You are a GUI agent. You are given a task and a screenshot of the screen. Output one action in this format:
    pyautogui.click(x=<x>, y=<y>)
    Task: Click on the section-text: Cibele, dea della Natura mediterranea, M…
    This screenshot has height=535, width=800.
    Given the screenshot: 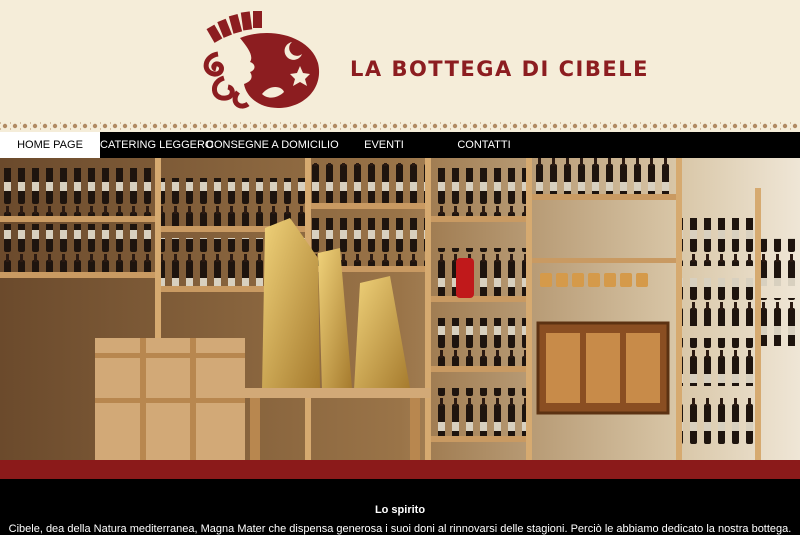 What is the action you would take?
    pyautogui.click(x=400, y=529)
    